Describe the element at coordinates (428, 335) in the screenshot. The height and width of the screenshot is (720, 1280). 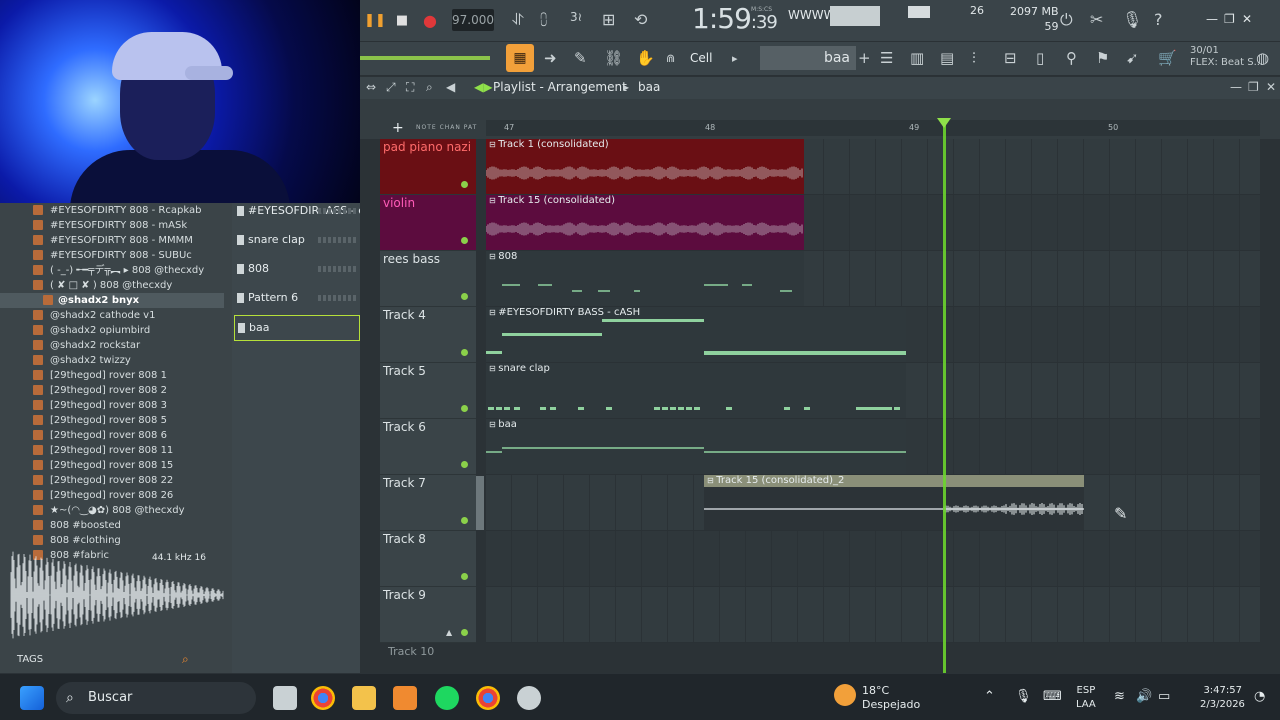
I see `track-header: Track 4` at that location.